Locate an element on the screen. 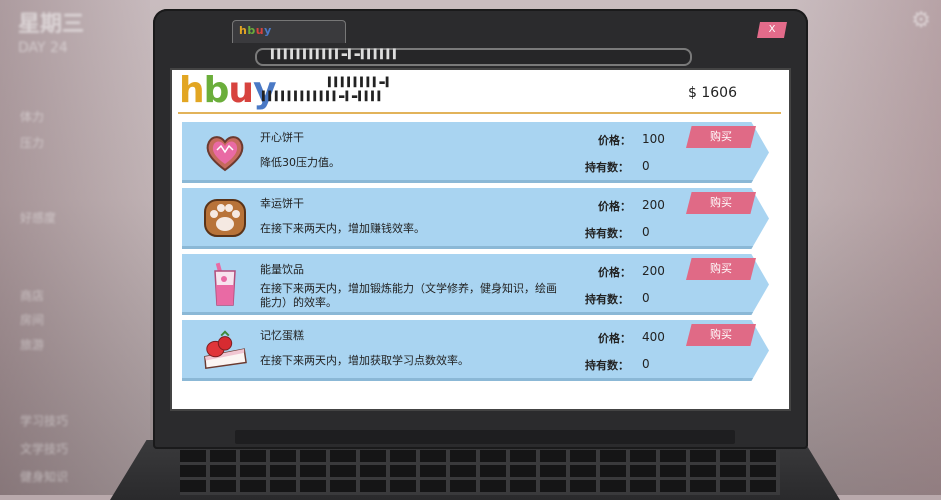 The image size is (941, 500). background-menu-item: 健身知识 is located at coordinates (44, 477).